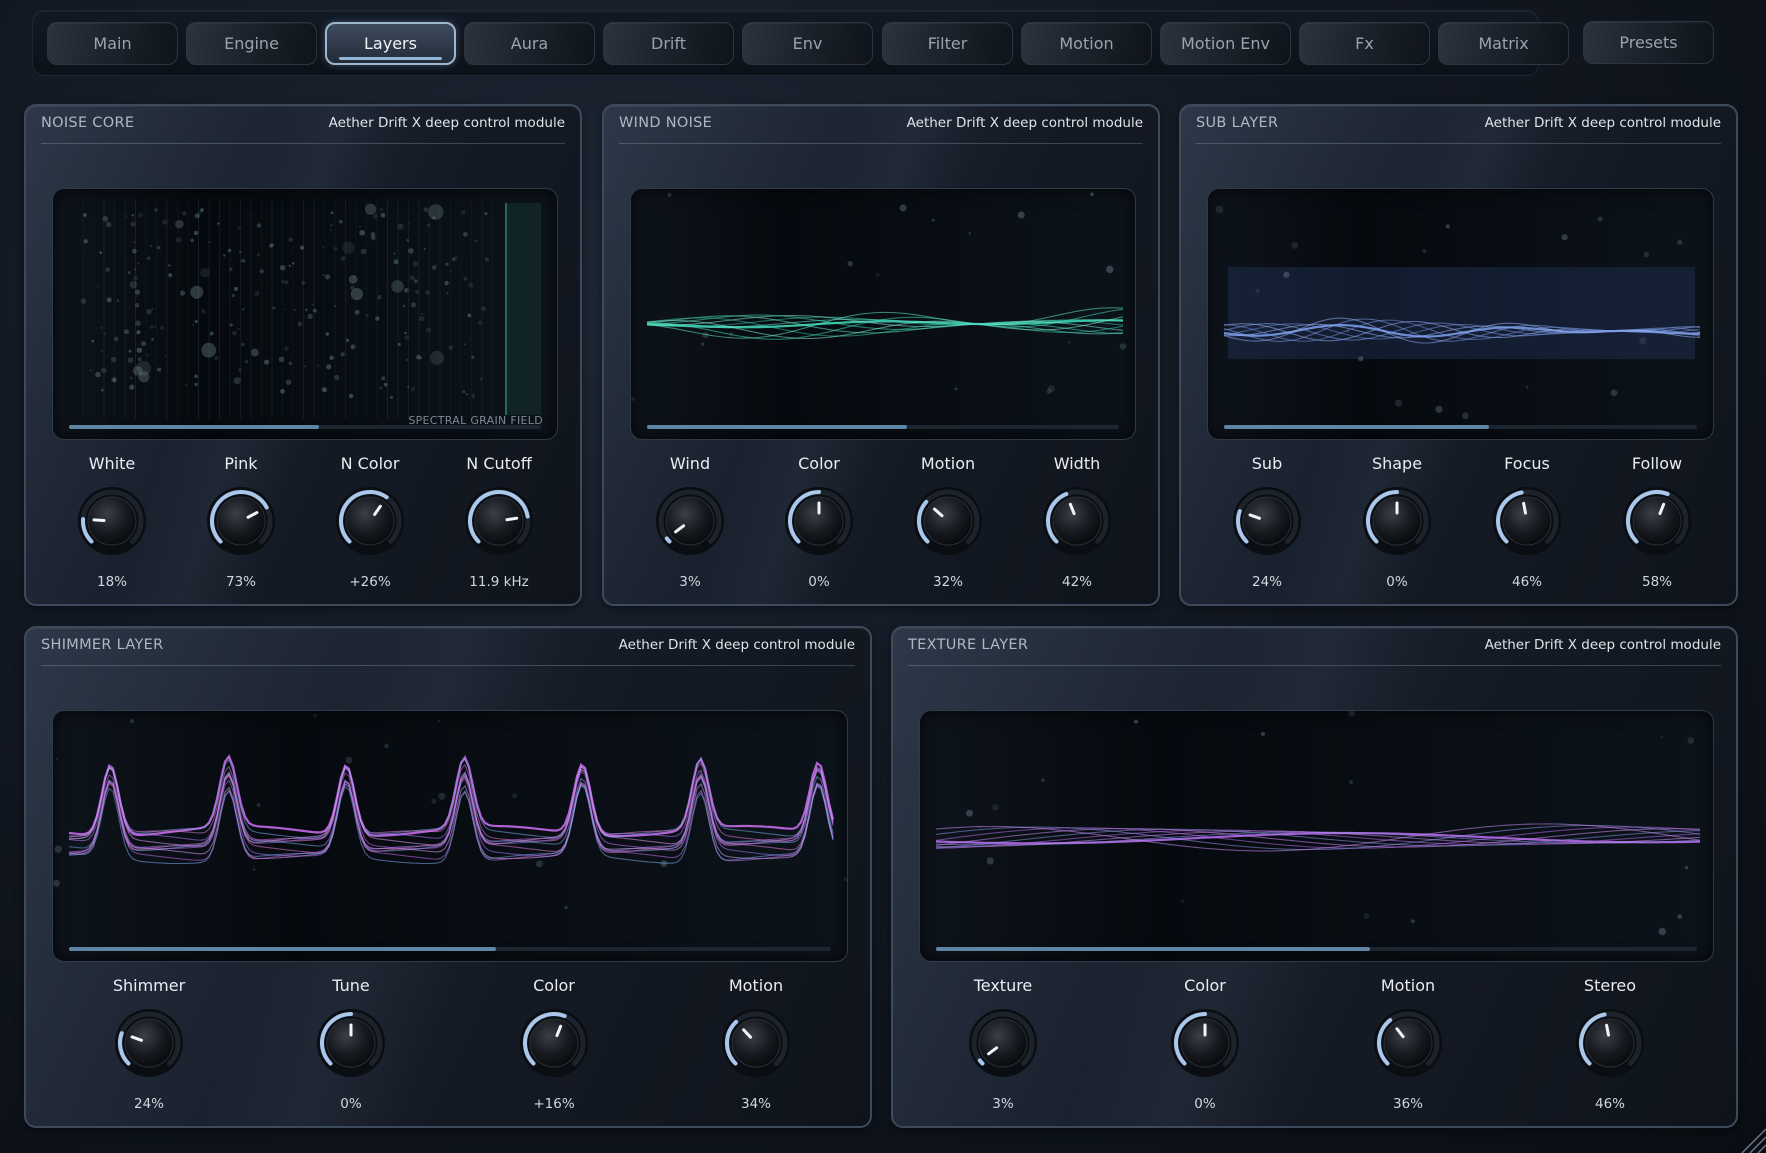  I want to click on knob-motion: Motion 34%, so click(756, 1044).